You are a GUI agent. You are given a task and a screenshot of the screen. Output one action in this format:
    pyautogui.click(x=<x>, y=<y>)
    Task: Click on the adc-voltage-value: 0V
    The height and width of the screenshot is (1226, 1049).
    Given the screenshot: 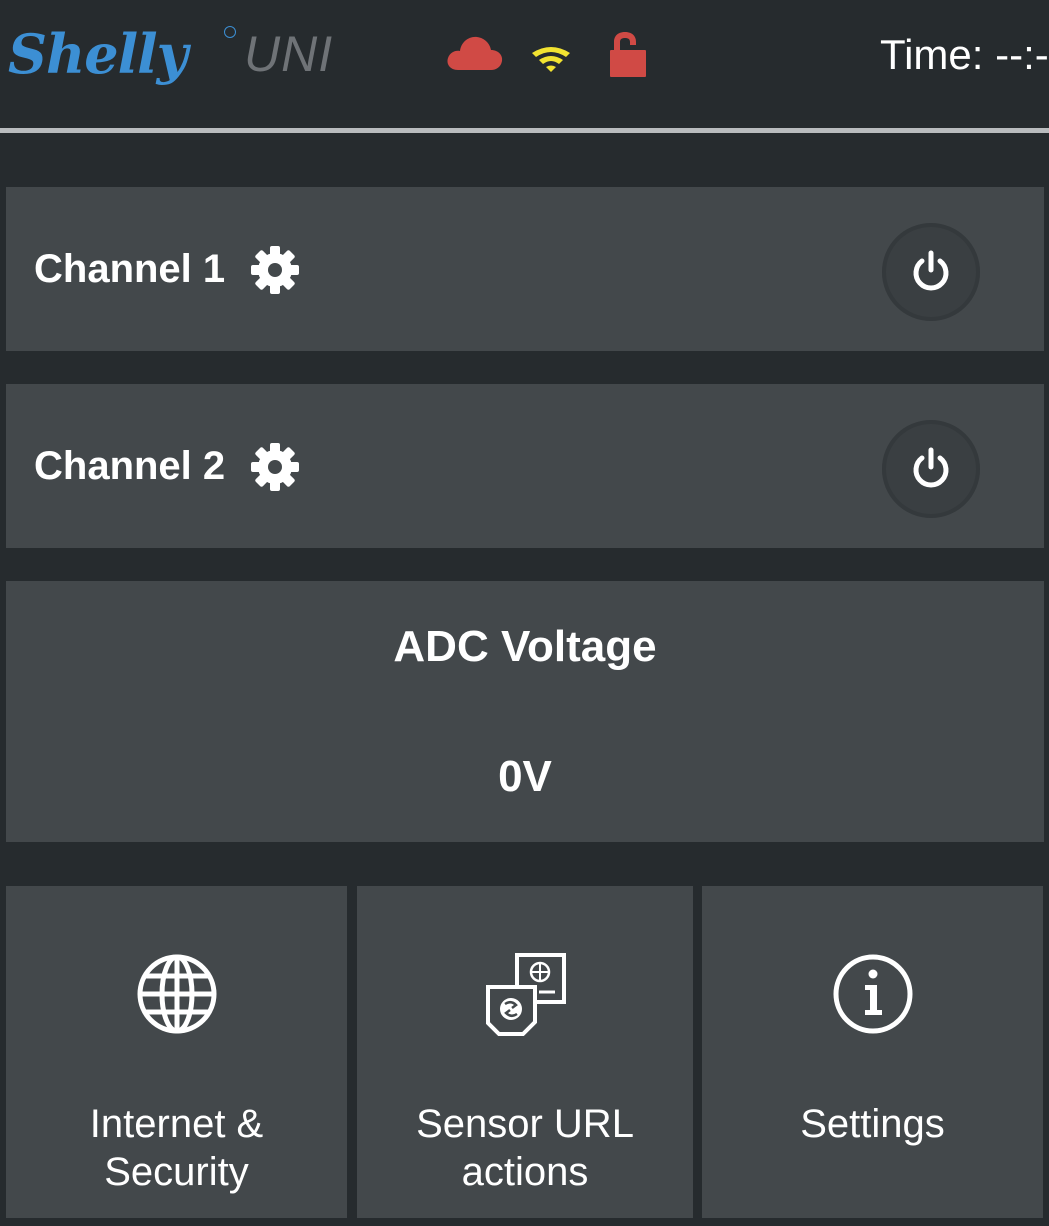 What is the action you would take?
    pyautogui.click(x=525, y=776)
    